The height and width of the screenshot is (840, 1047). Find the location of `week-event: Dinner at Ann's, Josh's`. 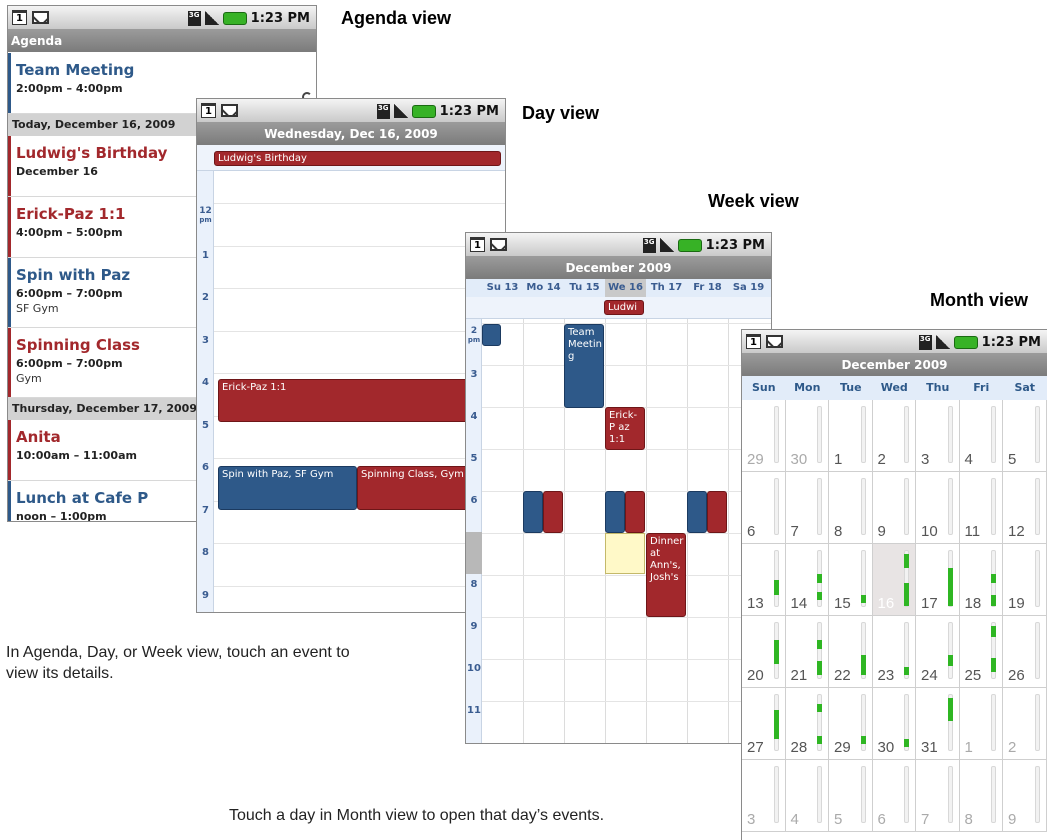

week-event: Dinner at Ann's, Josh's is located at coordinates (666, 575).